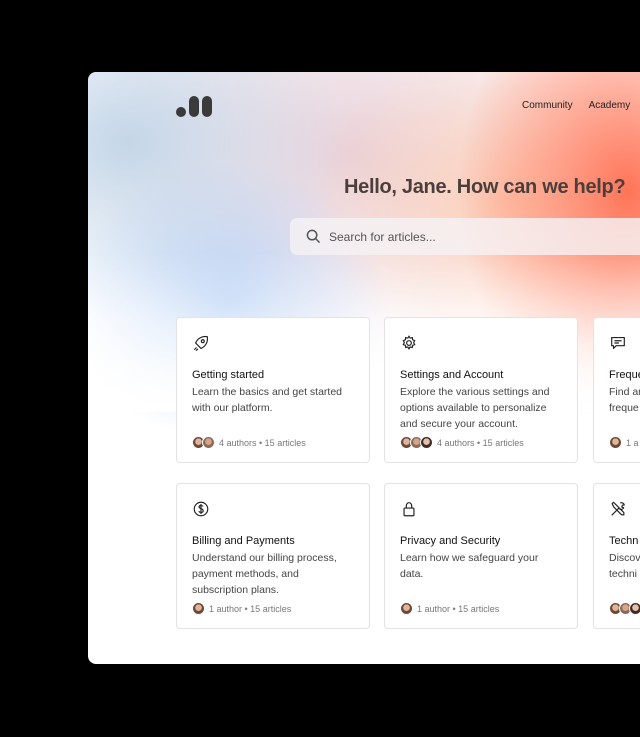 This screenshot has width=640, height=737. What do you see at coordinates (485, 187) in the screenshot?
I see `page-title: Hello, Jane. How can we help?` at bounding box center [485, 187].